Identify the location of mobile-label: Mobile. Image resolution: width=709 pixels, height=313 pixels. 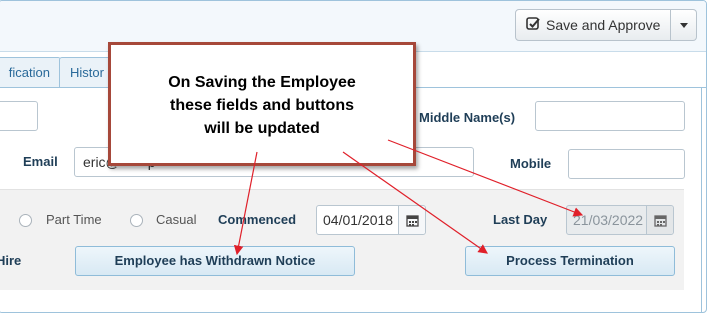
(531, 163).